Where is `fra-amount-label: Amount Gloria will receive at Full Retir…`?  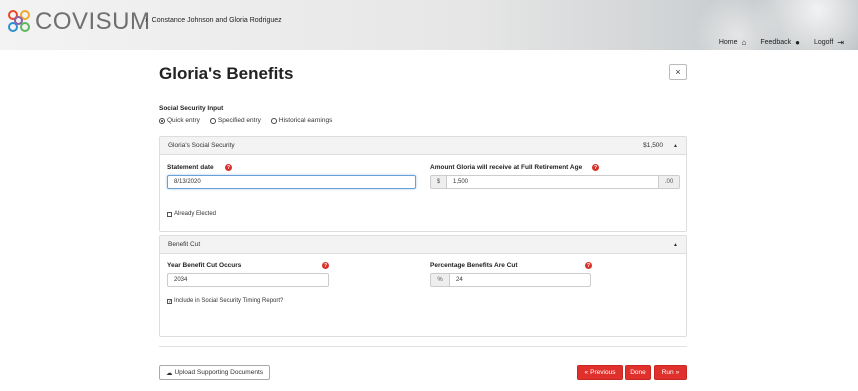
fra-amount-label: Amount Gloria will receive at Full Retir… is located at coordinates (506, 167).